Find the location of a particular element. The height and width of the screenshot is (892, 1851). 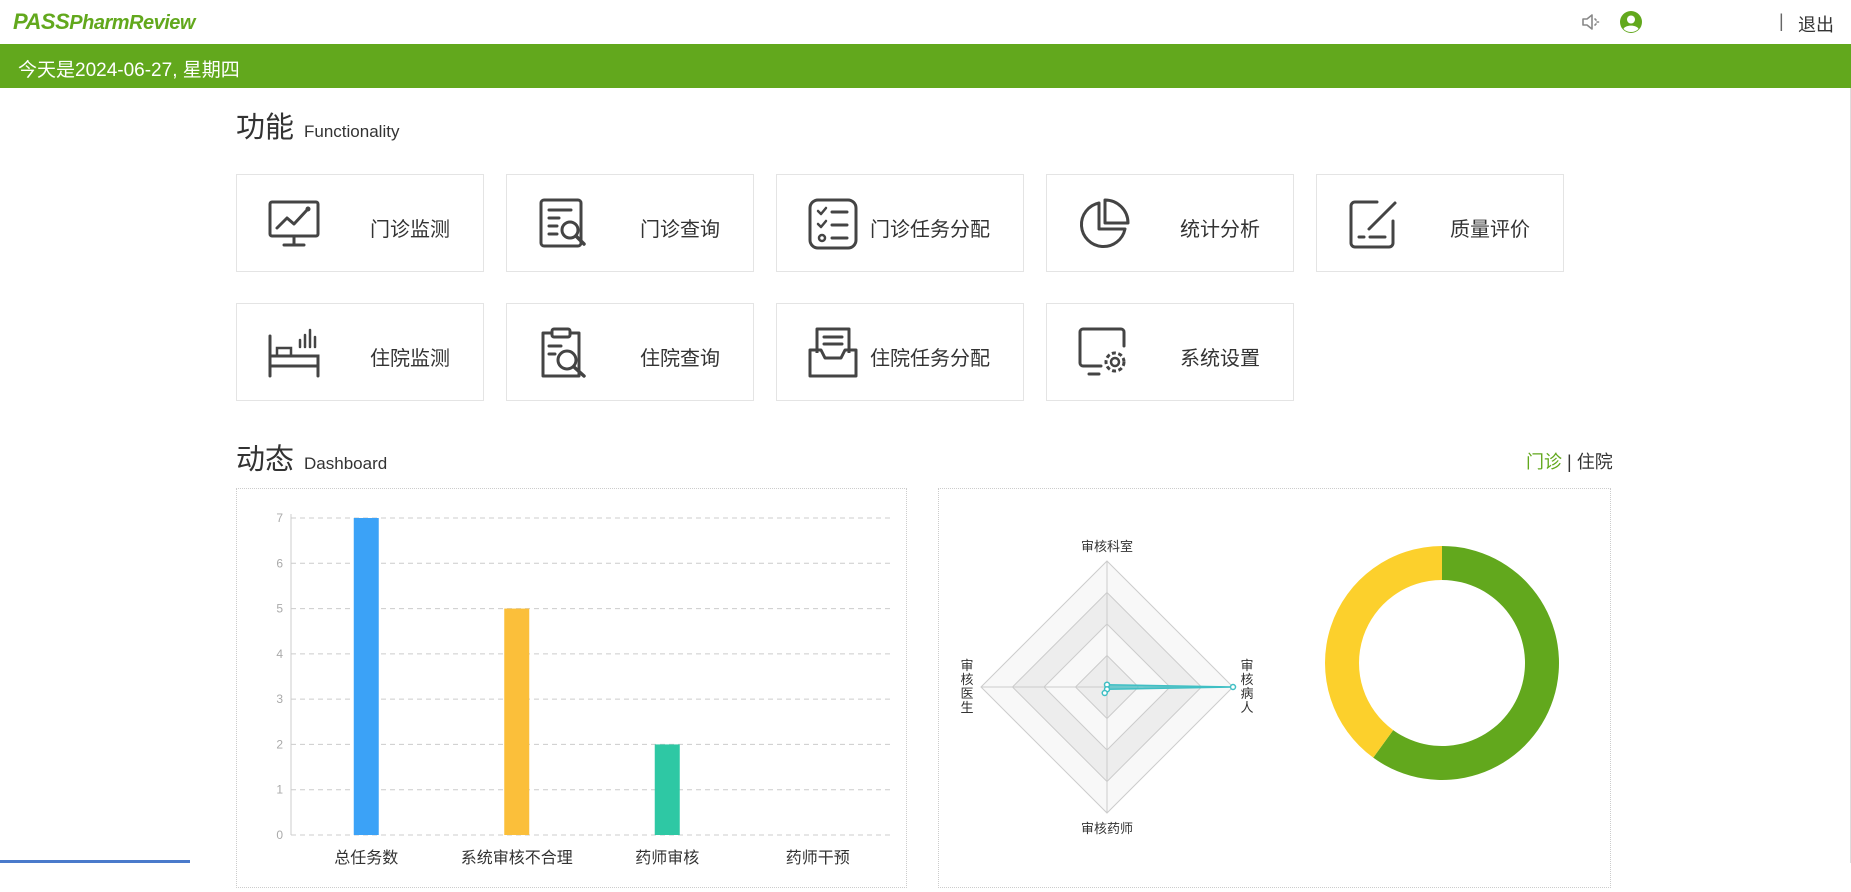

card-label: 统计分析 is located at coordinates (1220, 230).